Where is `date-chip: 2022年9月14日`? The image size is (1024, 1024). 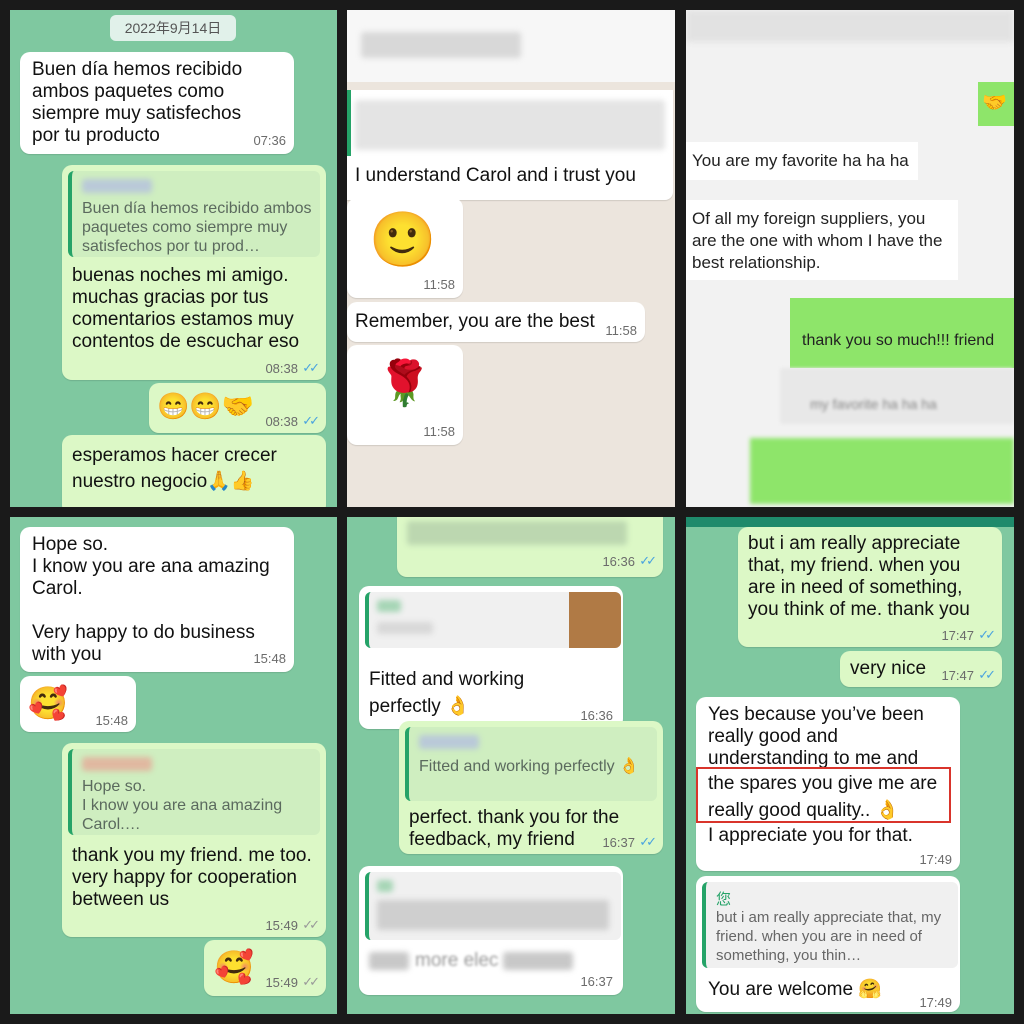 date-chip: 2022年9月14日 is located at coordinates (173, 28).